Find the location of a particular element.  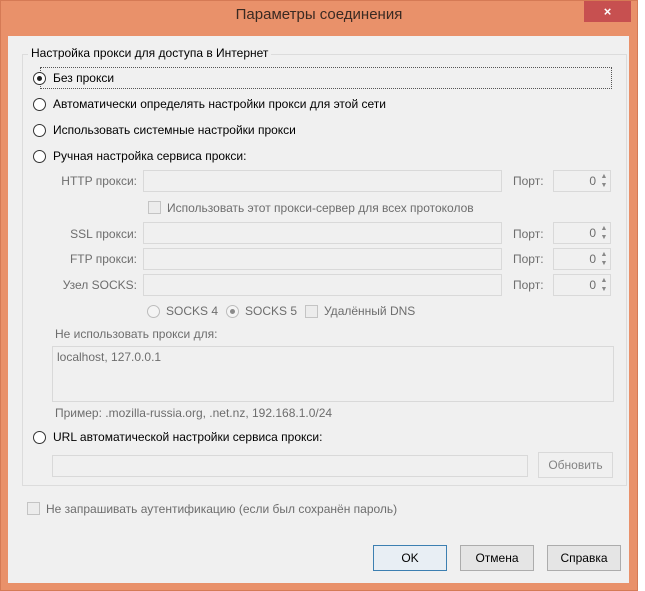

window-title: Параметры соединения is located at coordinates (319, 14).